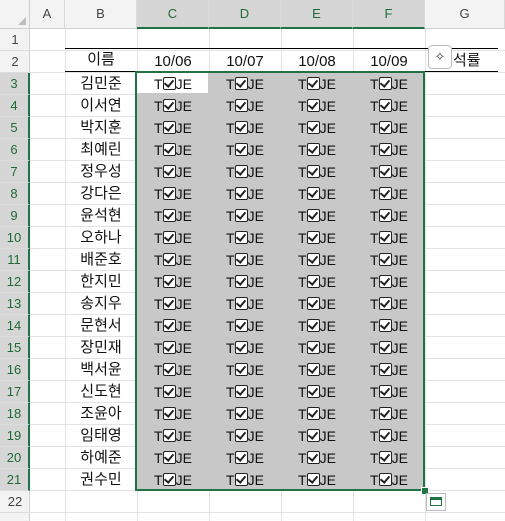  Describe the element at coordinates (47, 14) in the screenshot. I see `column-header-a: A` at that location.